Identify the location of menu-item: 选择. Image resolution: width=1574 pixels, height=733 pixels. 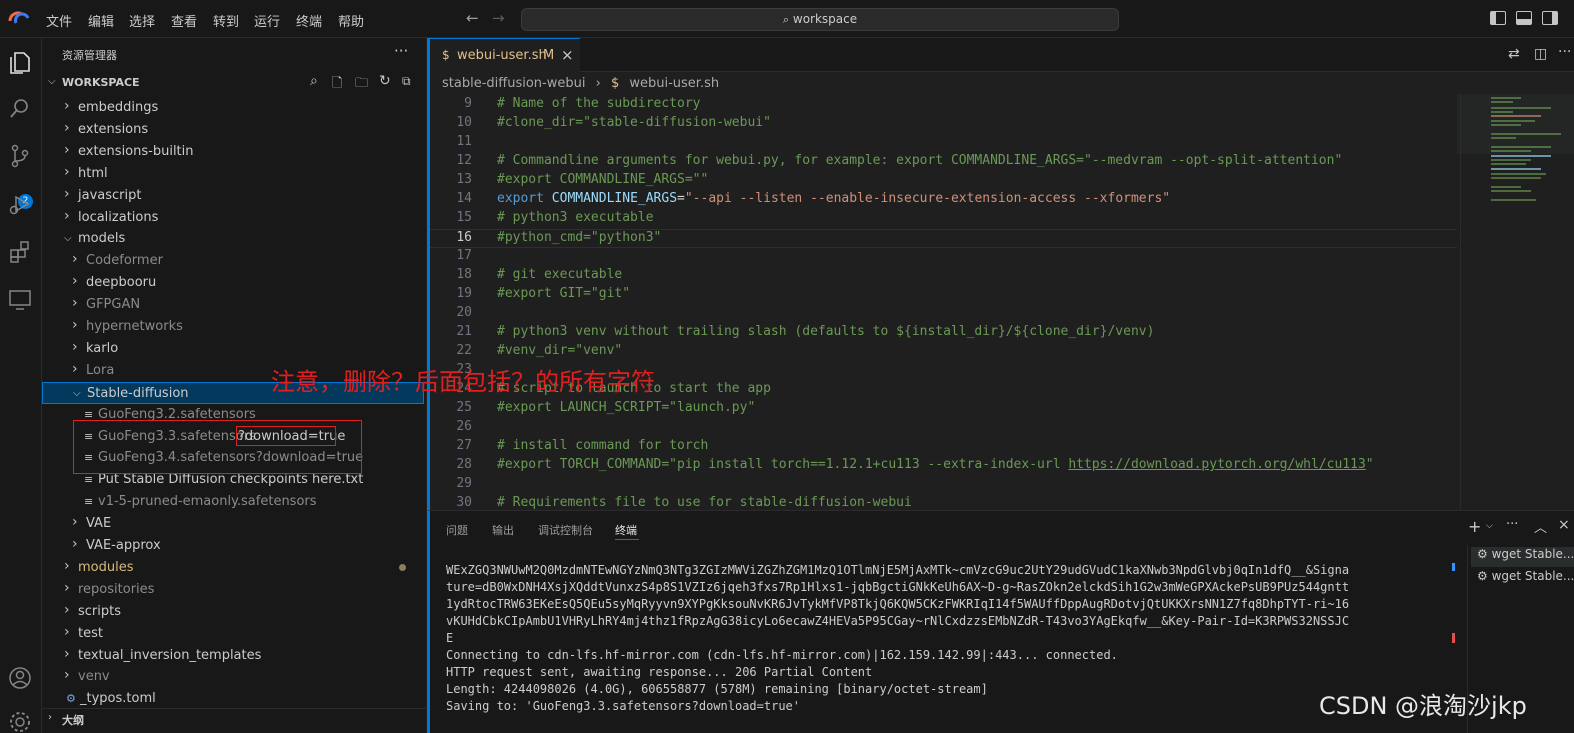
(142, 20).